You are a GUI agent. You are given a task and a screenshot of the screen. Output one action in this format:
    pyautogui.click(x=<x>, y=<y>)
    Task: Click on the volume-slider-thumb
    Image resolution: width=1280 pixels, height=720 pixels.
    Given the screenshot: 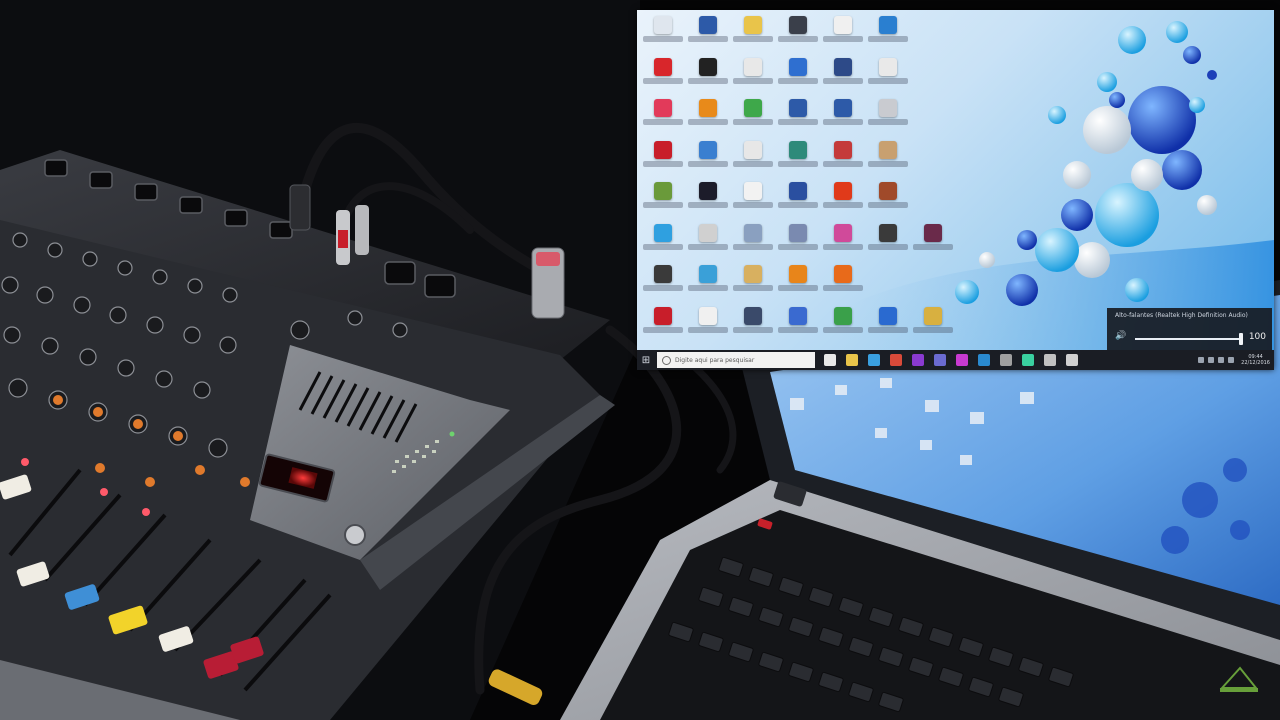 What is the action you would take?
    pyautogui.click(x=1241, y=339)
    